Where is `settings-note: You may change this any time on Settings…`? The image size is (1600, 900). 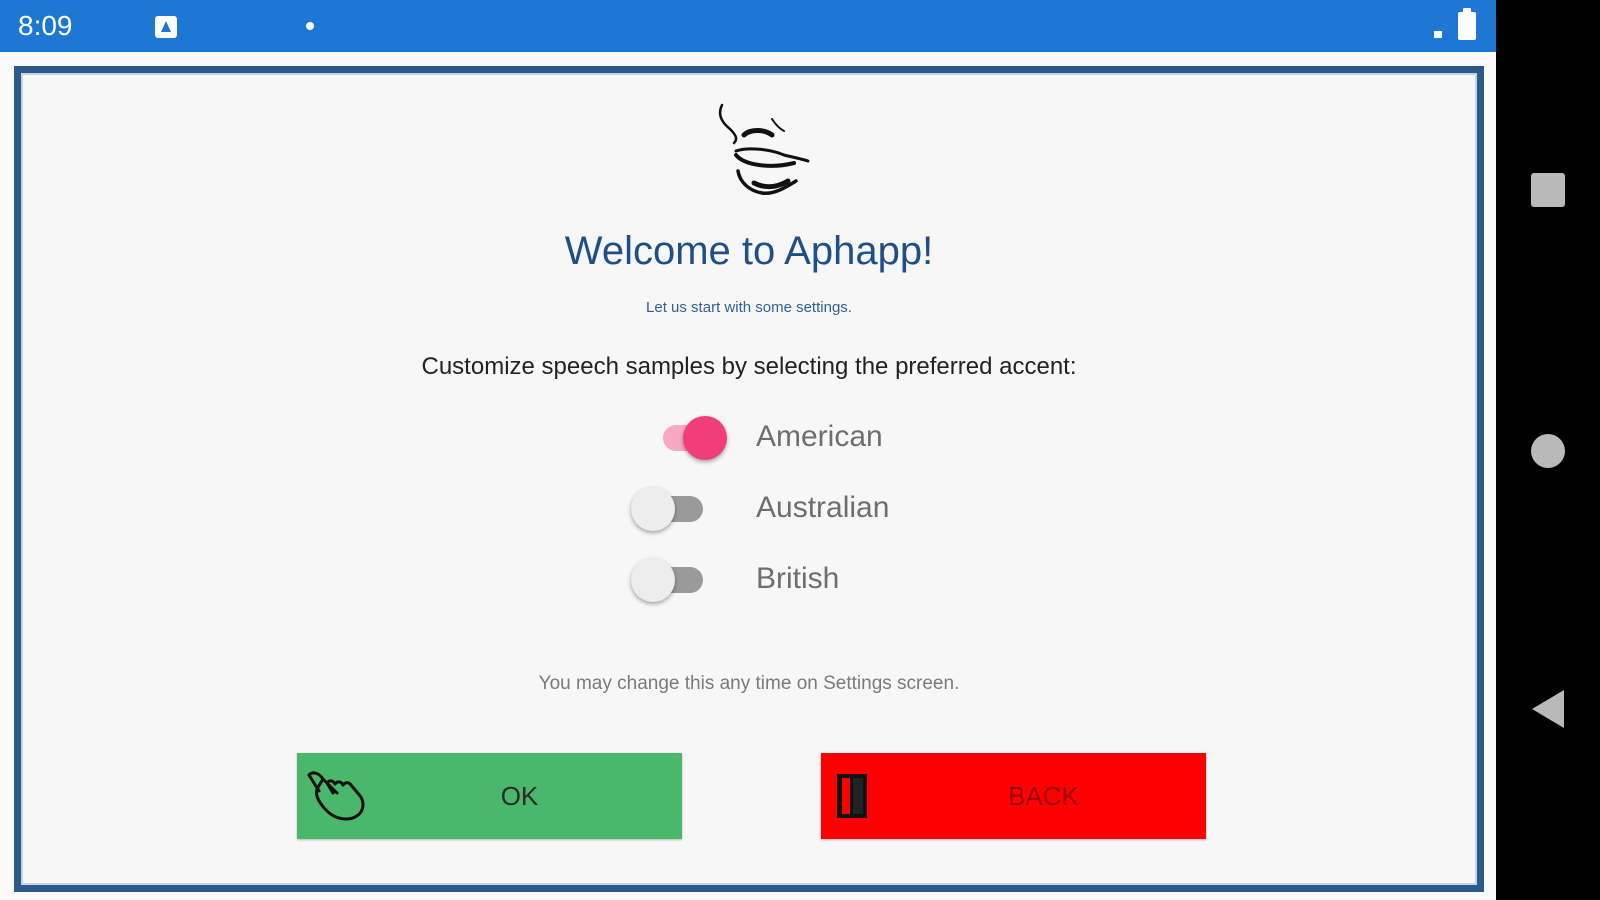 settings-note: You may change this any time on Settings… is located at coordinates (749, 683).